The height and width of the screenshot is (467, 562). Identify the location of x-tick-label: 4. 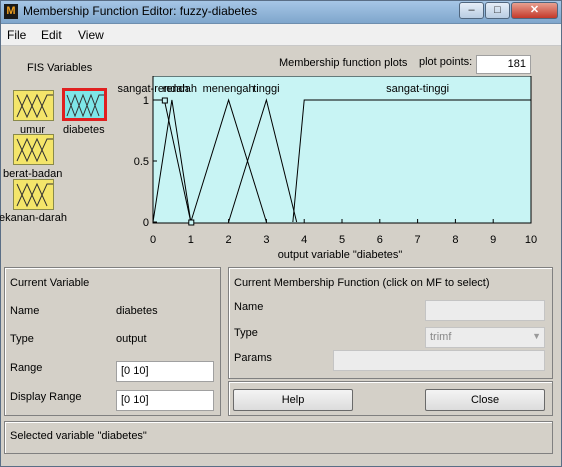
(304, 240).